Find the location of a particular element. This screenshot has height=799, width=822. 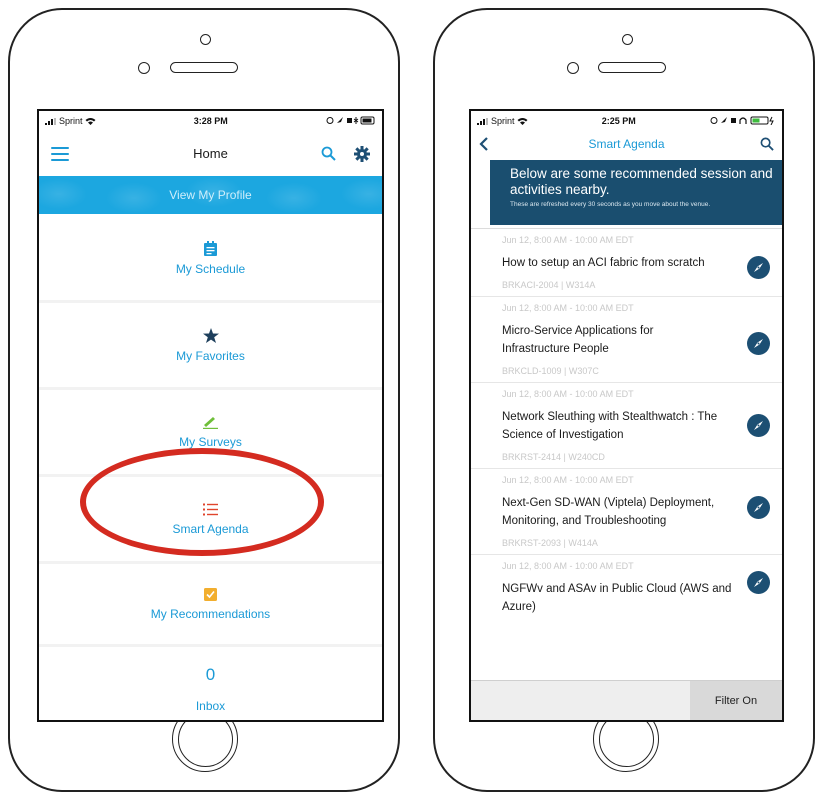

menu-item-my-recommendations: My Recommendations is located at coordinates (210, 604).